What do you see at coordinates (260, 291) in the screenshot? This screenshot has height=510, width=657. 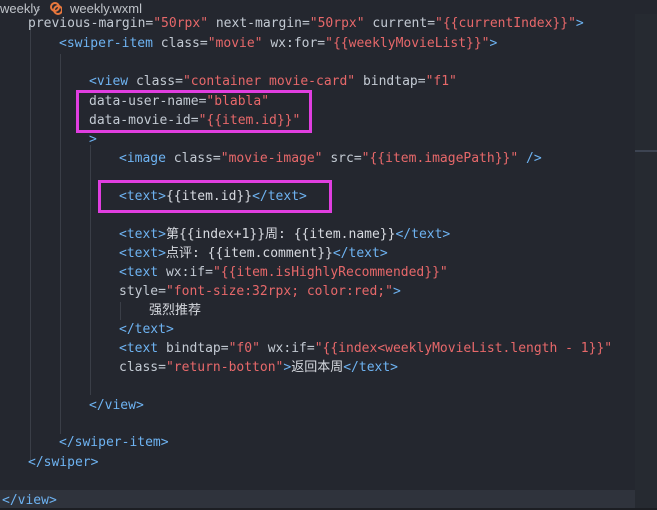 I see `code-line: style="font-size:32rpx; color:red;">` at bounding box center [260, 291].